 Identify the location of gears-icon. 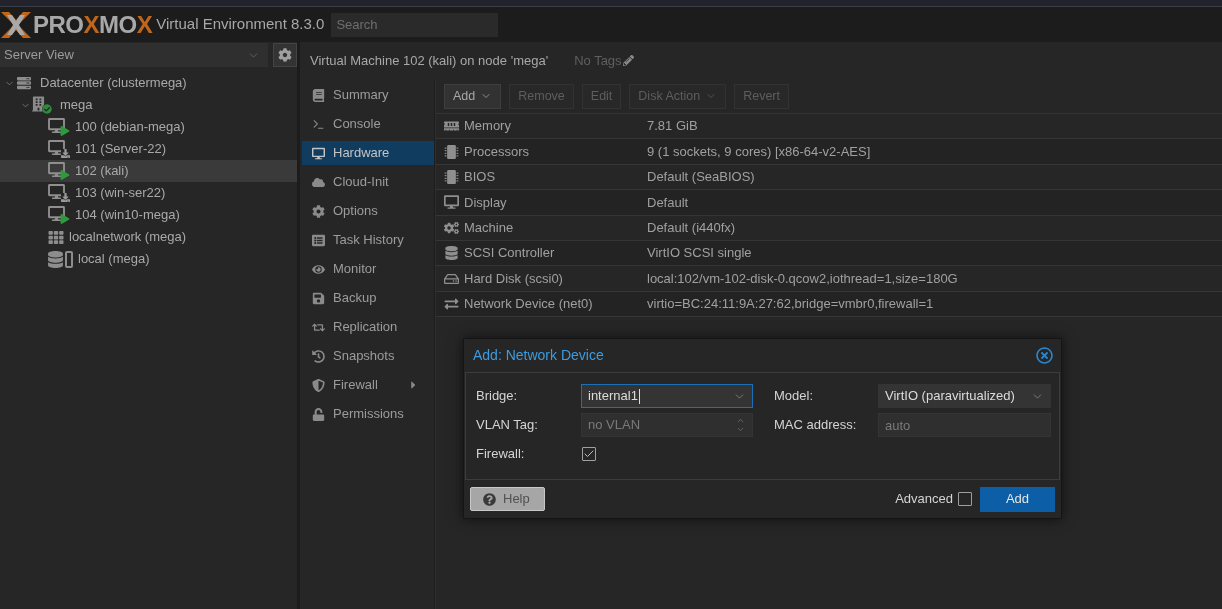
(451, 227).